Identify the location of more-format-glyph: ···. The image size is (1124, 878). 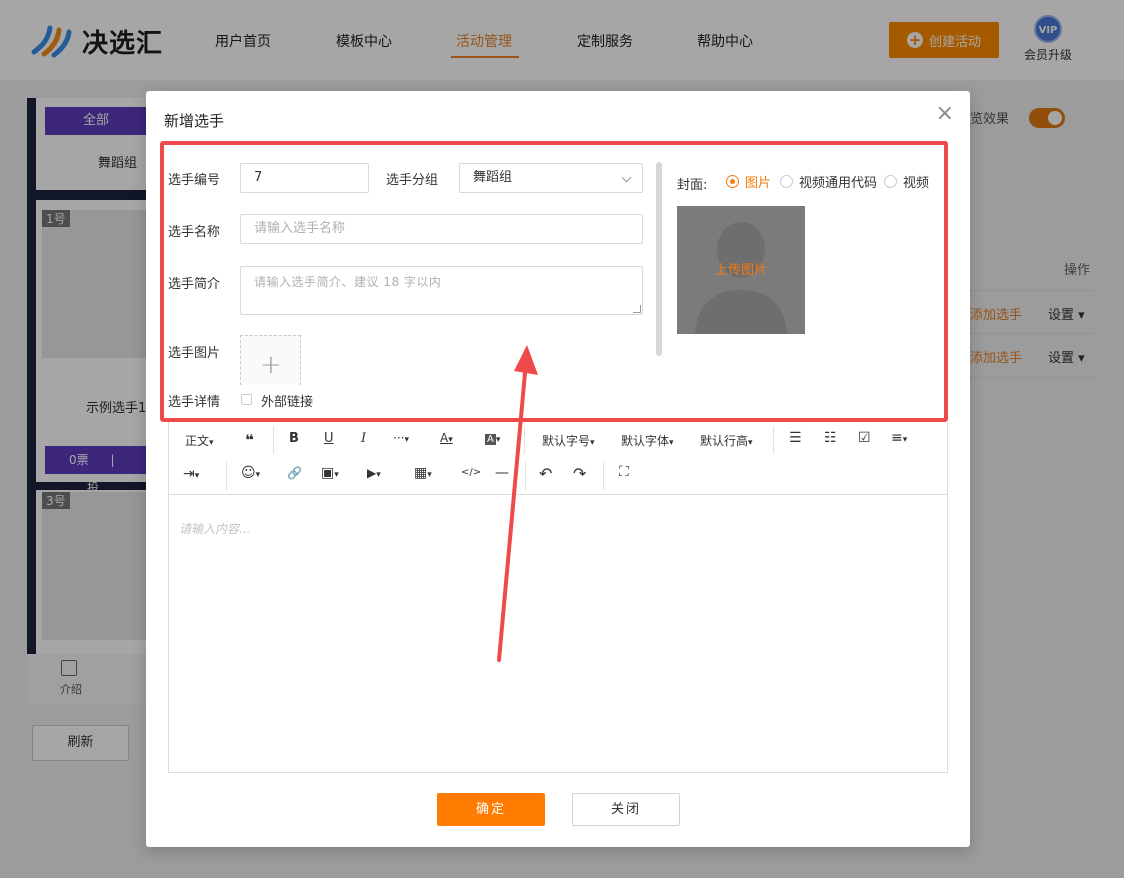
(399, 438).